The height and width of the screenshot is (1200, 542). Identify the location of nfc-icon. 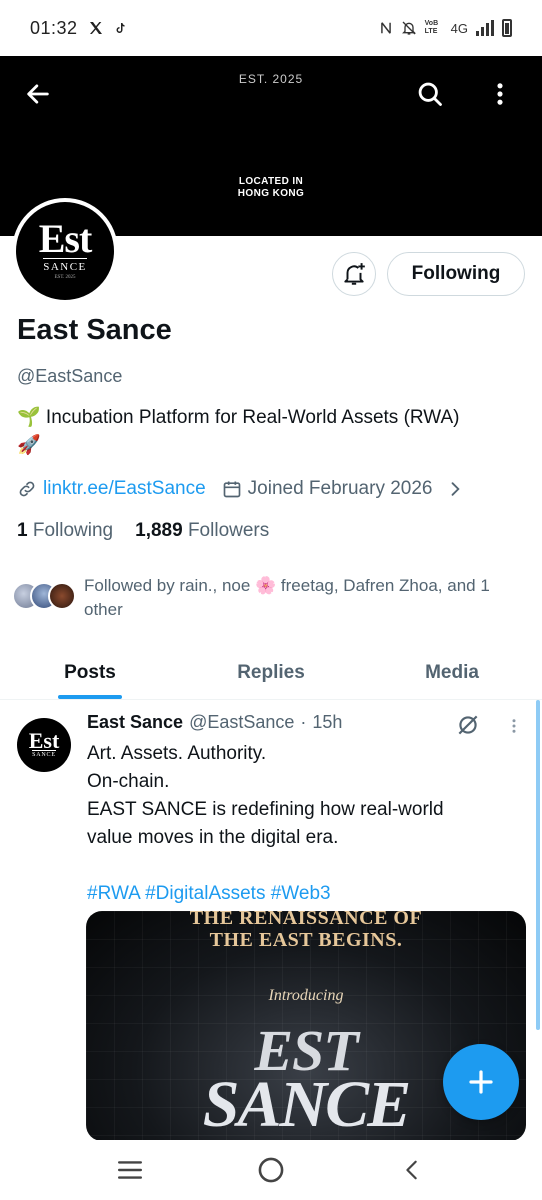
(385, 28).